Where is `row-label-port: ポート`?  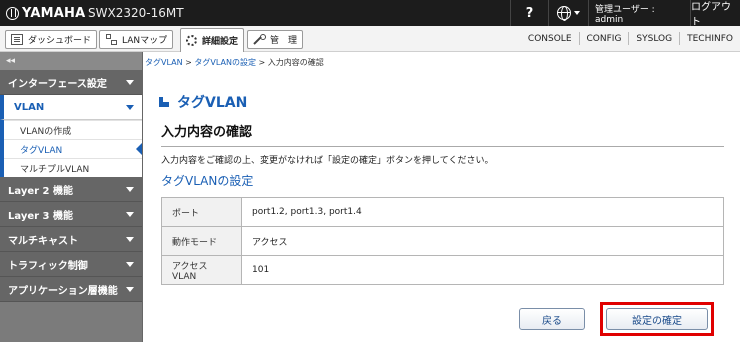 row-label-port: ポート is located at coordinates (201, 212).